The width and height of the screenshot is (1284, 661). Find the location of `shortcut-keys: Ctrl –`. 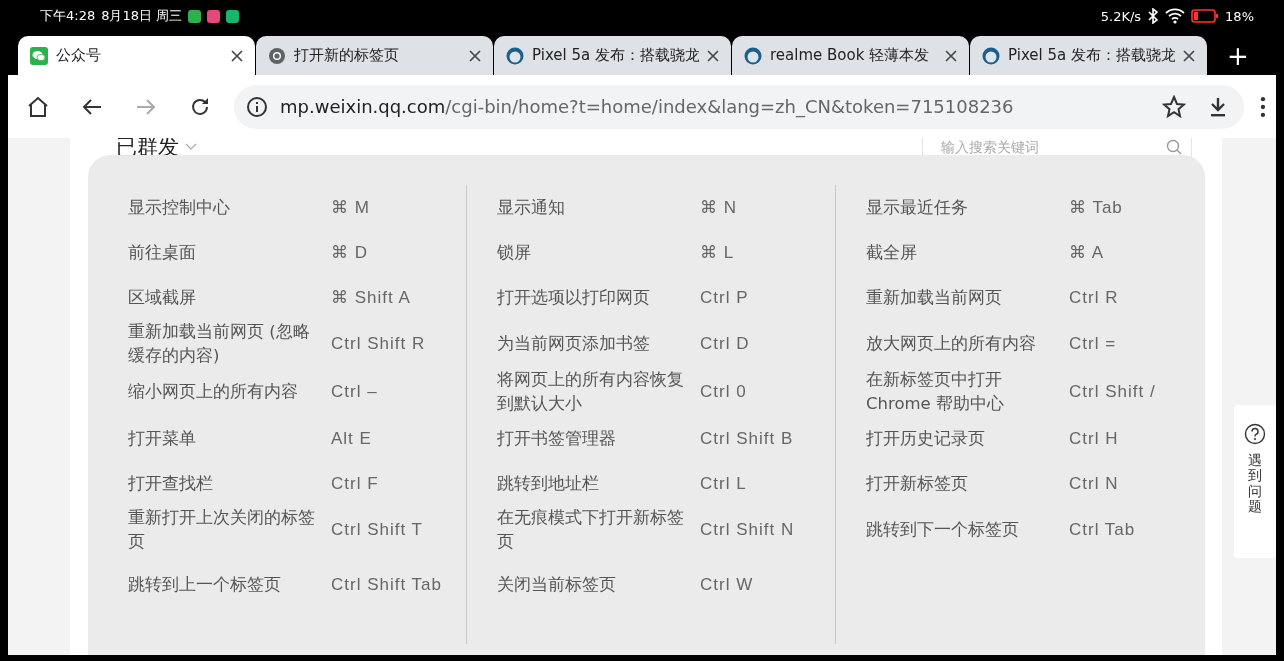

shortcut-keys: Ctrl – is located at coordinates (398, 392).